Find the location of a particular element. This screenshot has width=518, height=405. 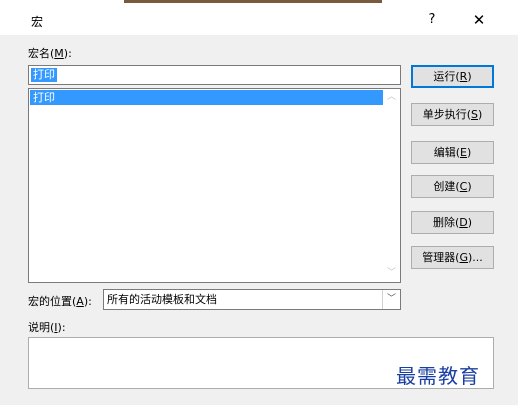

help-icon: ? is located at coordinates (432, 20).